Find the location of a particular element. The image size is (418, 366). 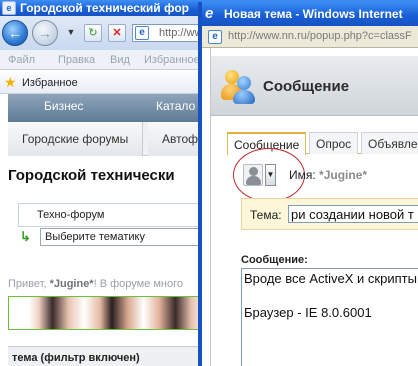

user-silhouette-icon is located at coordinates (253, 175).